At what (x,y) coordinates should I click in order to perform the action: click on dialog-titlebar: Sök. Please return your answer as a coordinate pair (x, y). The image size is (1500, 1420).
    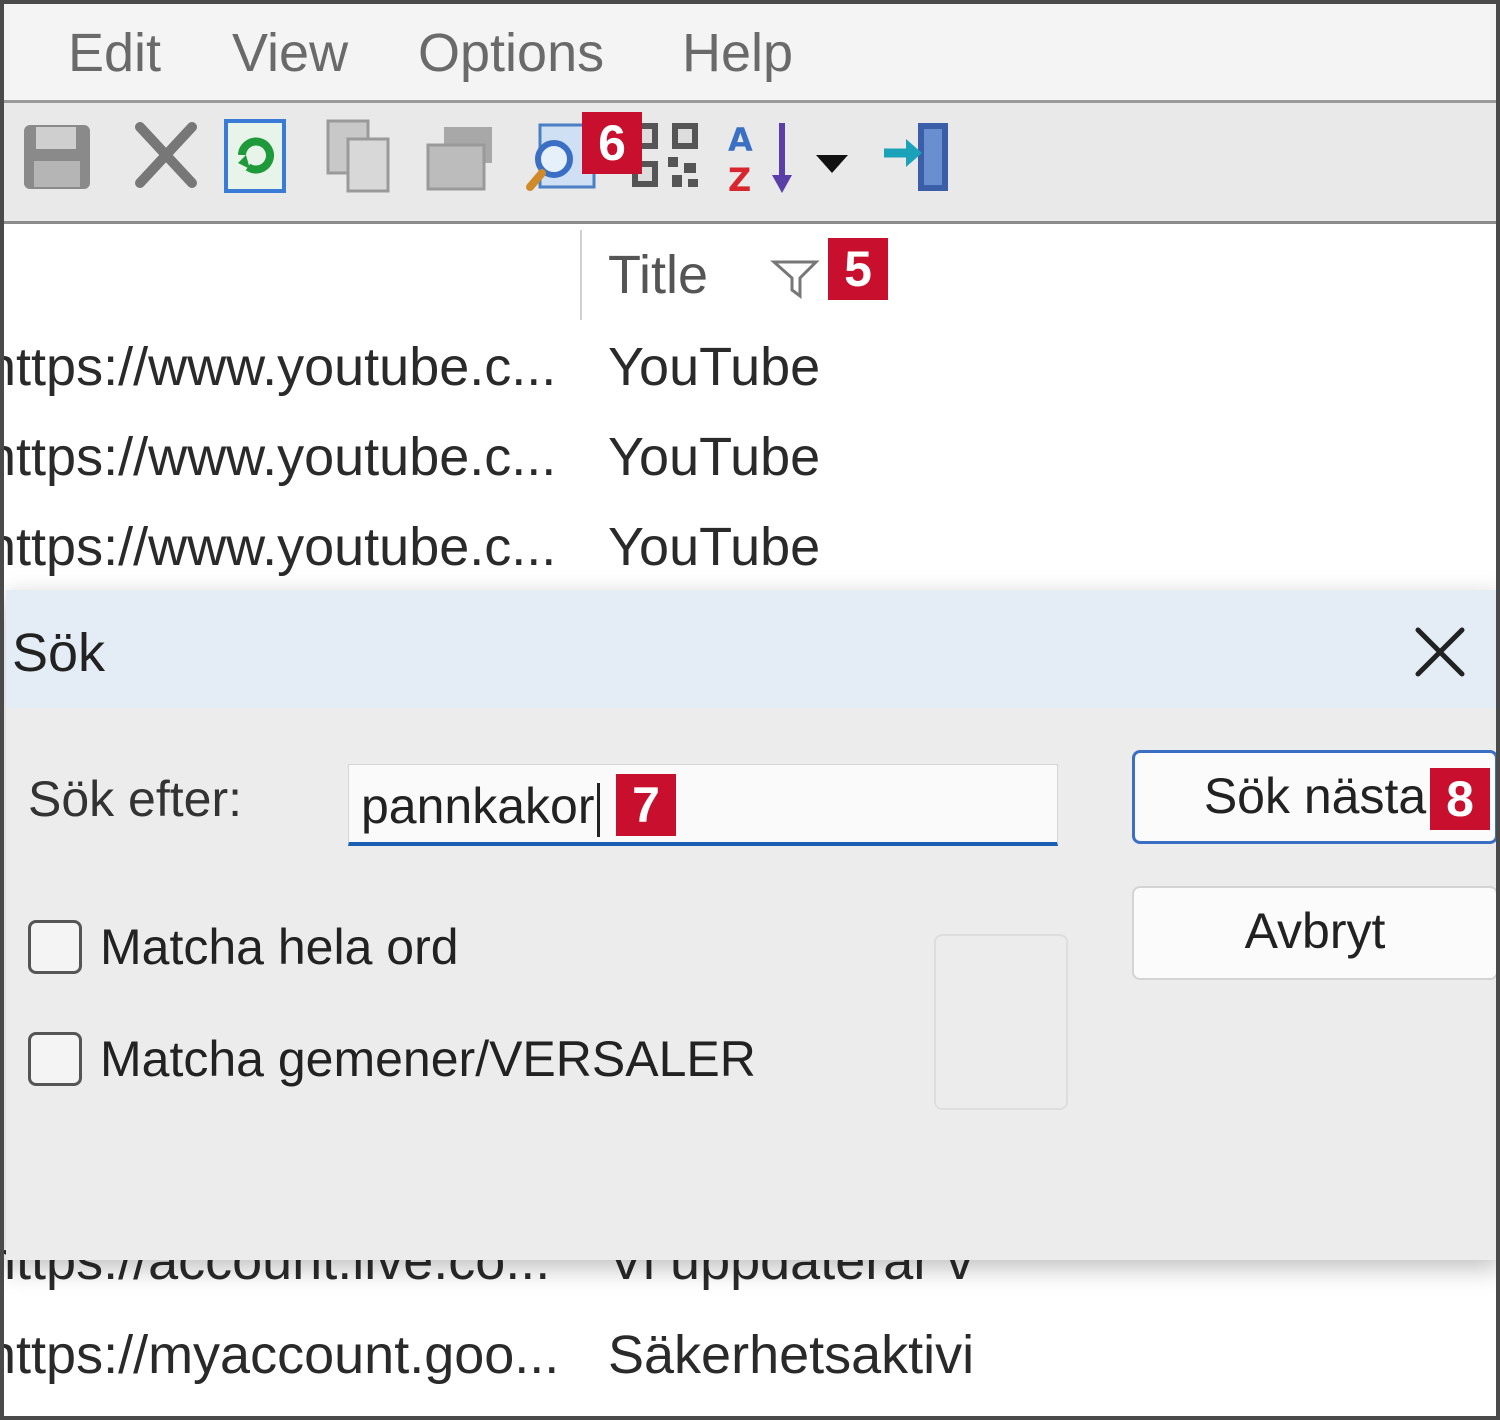
    Looking at the image, I should click on (753, 649).